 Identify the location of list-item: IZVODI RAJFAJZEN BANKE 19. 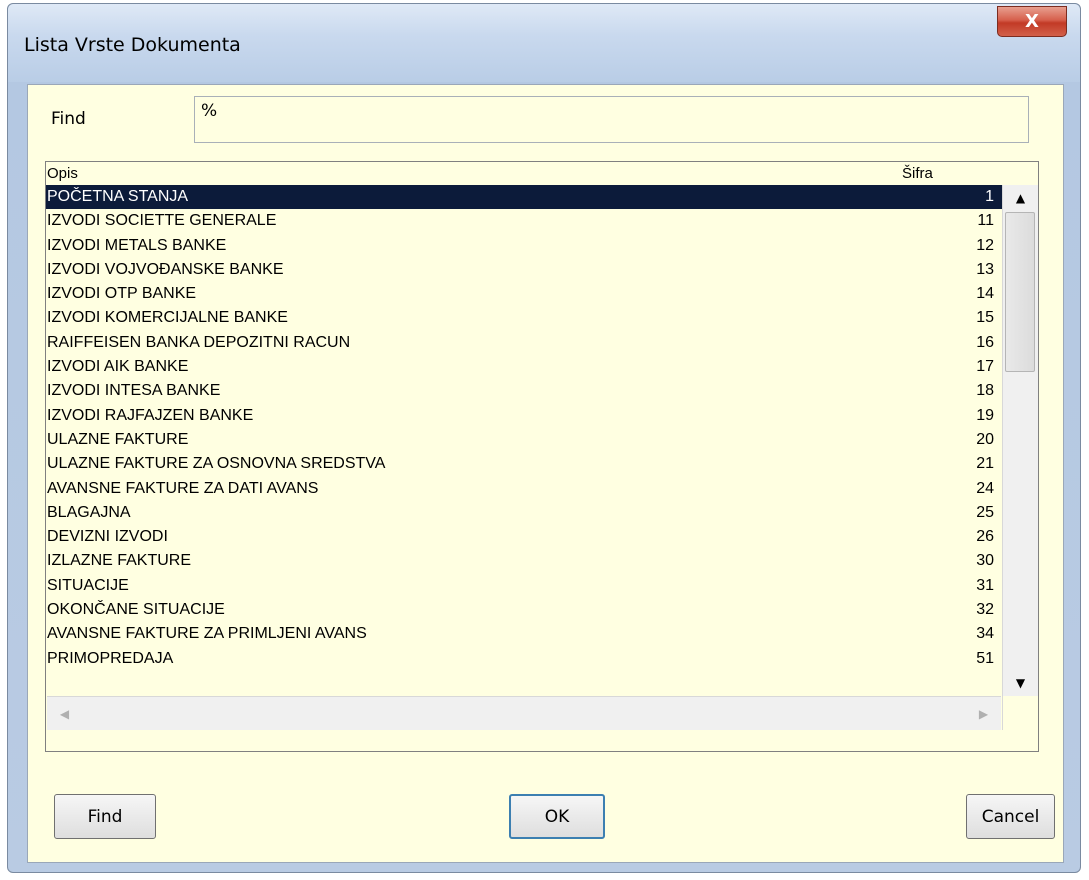
(524, 416).